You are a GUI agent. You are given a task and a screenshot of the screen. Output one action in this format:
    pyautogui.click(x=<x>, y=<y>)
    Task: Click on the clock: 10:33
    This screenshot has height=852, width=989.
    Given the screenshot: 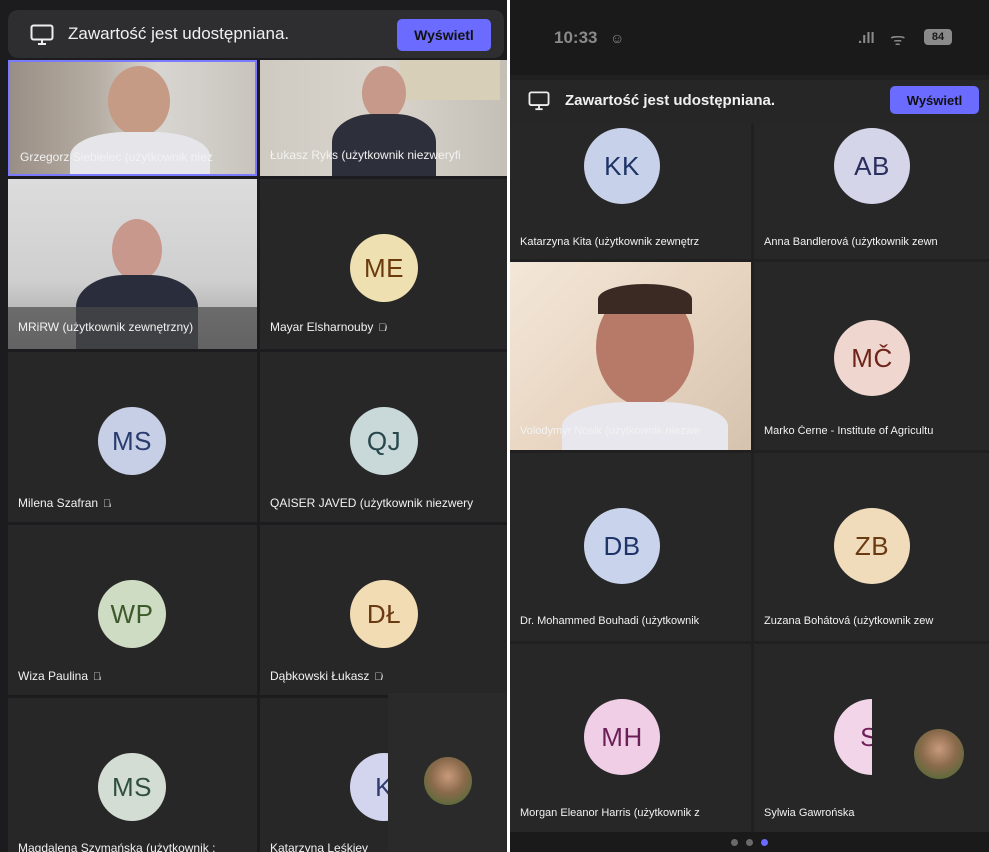 What is the action you would take?
    pyautogui.click(x=576, y=37)
    